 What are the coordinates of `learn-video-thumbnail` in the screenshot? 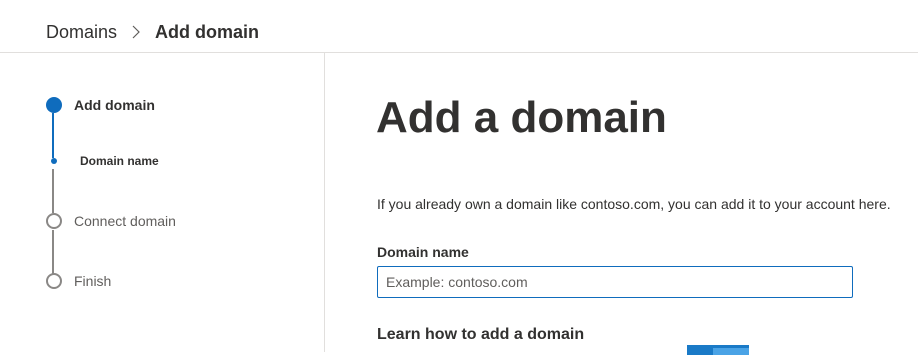 It's located at (718, 350).